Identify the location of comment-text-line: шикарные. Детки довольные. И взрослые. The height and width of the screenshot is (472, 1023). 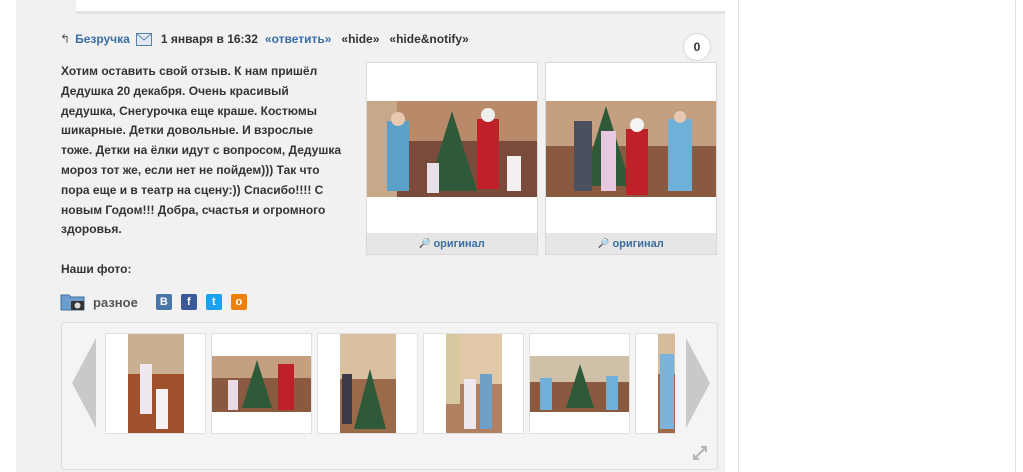
(187, 130).